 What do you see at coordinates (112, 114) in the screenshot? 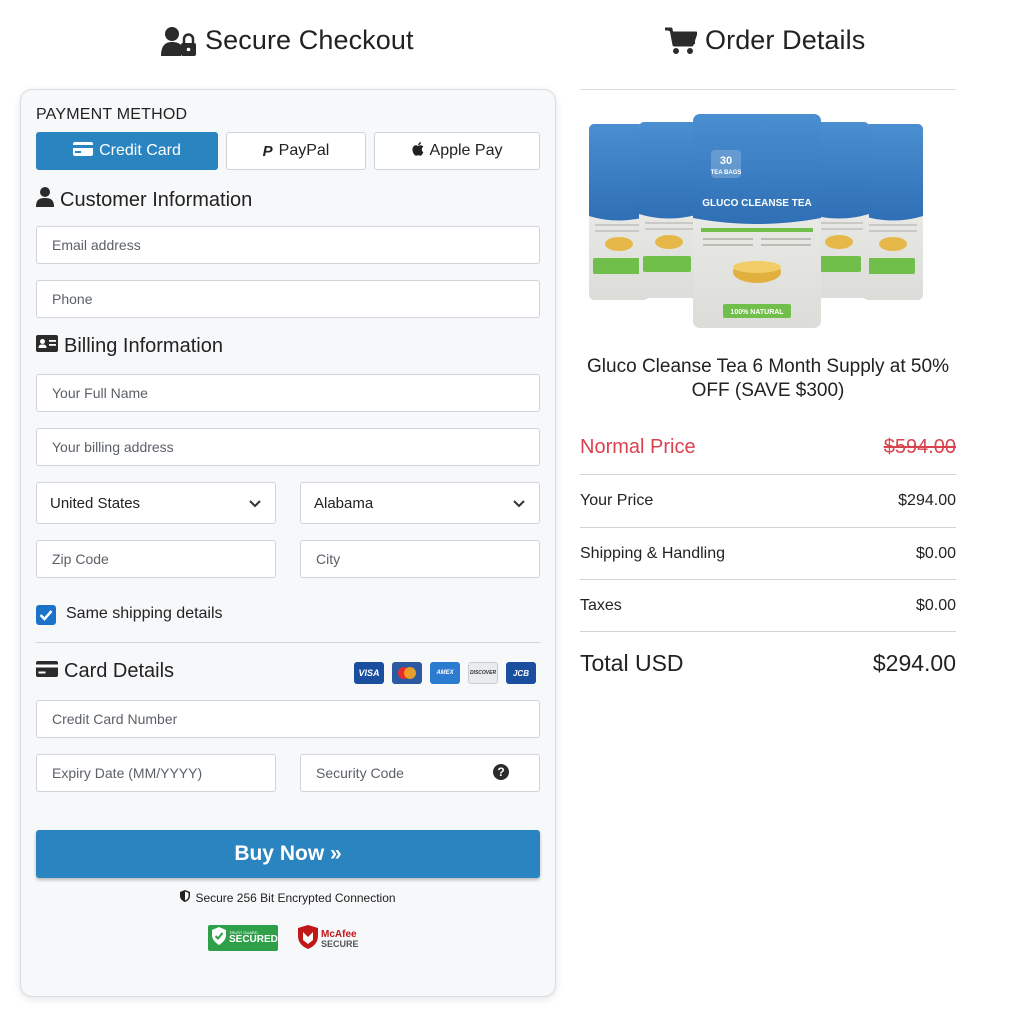
I see `payment-method-label: PAYMENT METHOD` at bounding box center [112, 114].